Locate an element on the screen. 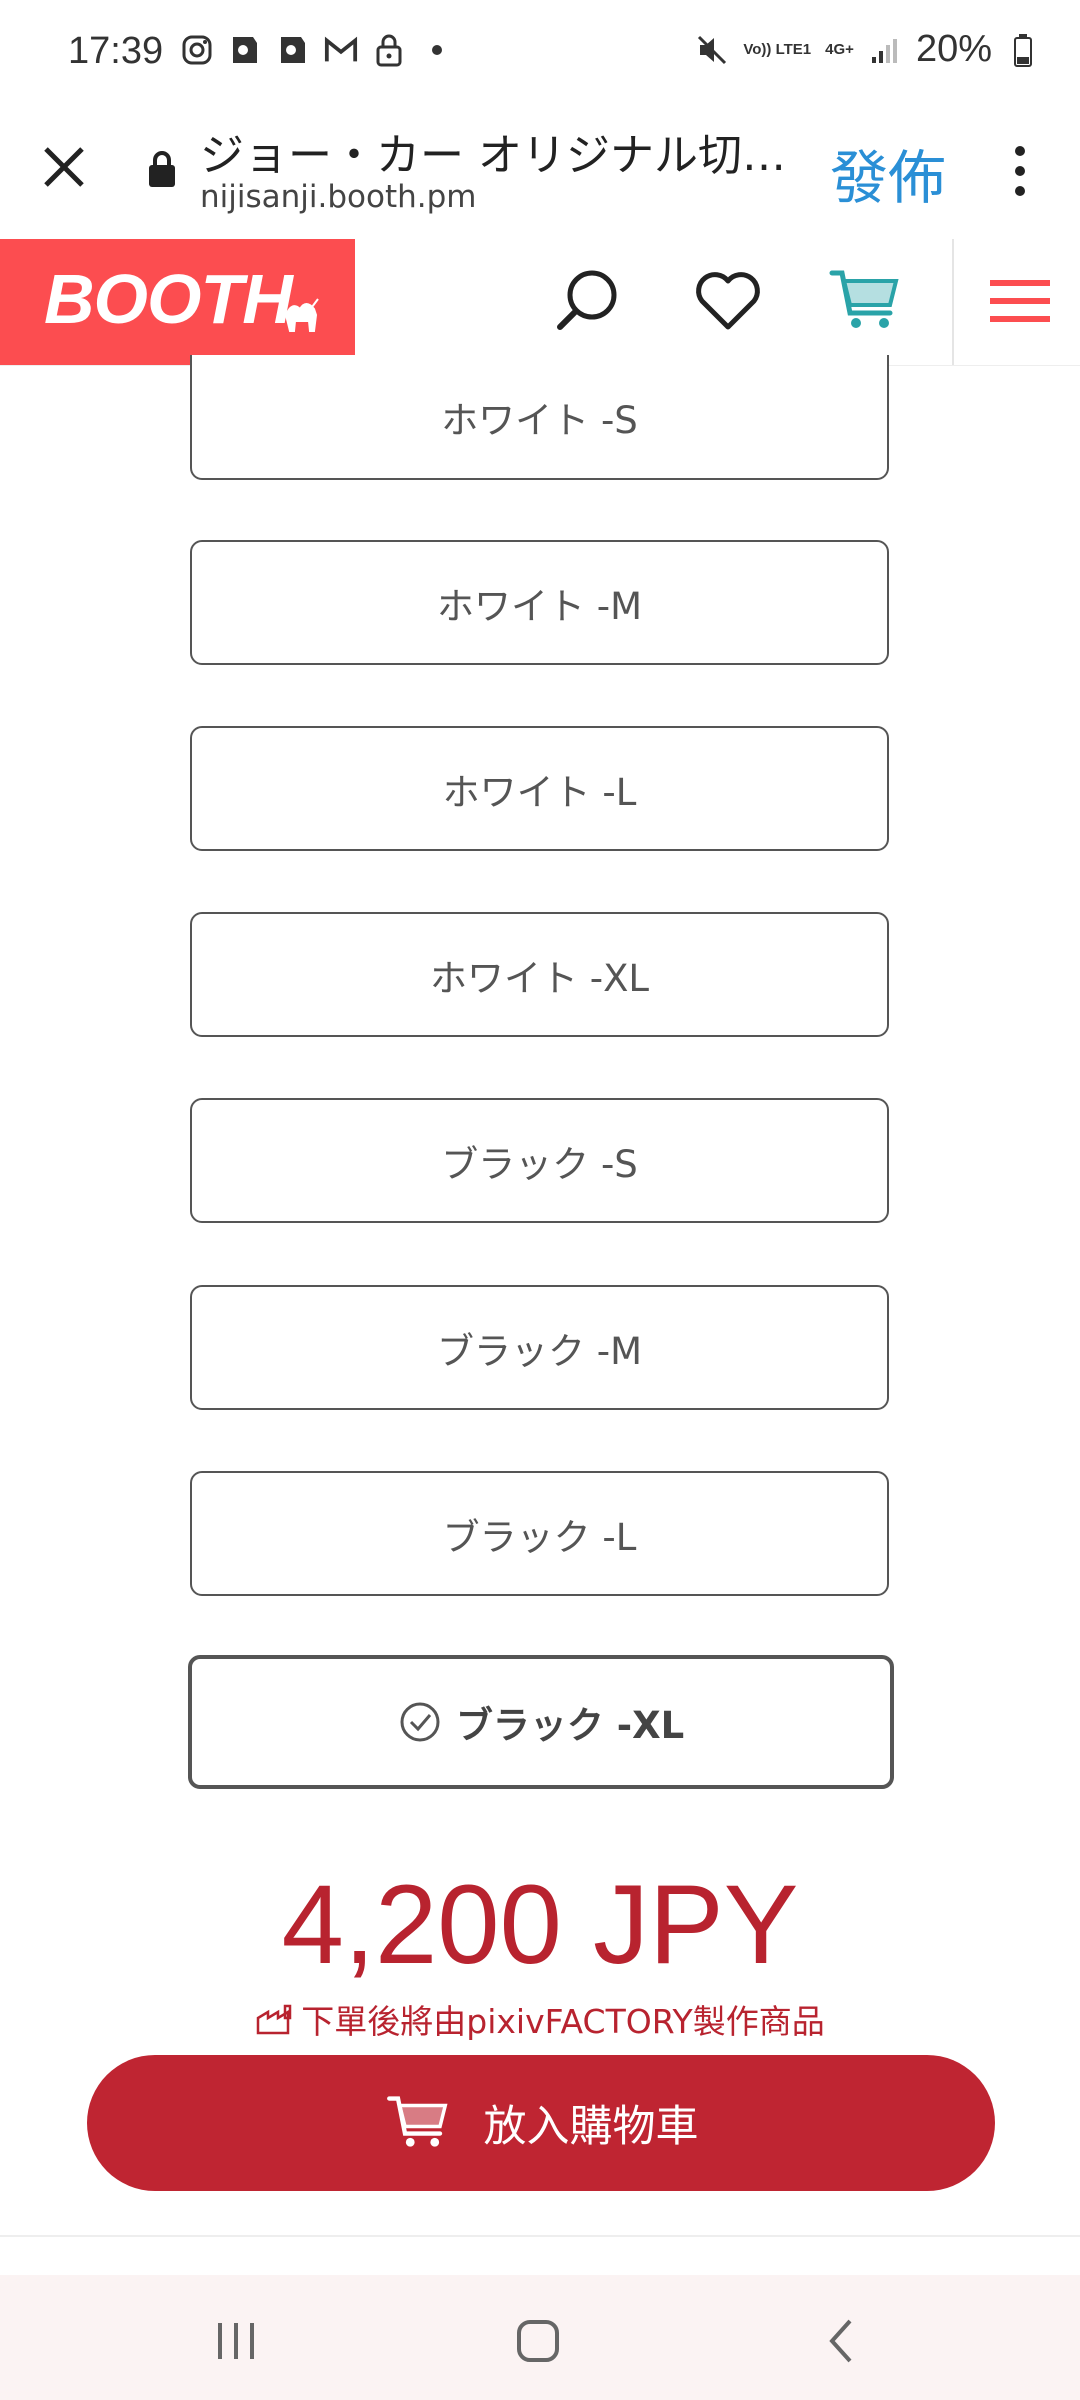 This screenshot has height=2400, width=1080. variant-label: ブラック -XL is located at coordinates (570, 1725).